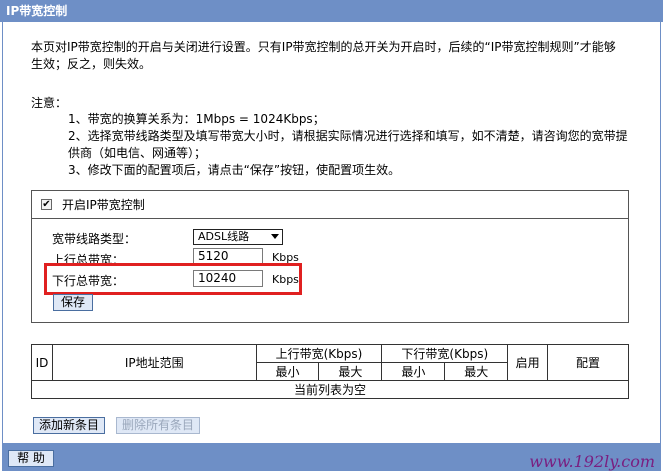 This screenshot has width=663, height=473. I want to click on col-id: ID, so click(42, 362).